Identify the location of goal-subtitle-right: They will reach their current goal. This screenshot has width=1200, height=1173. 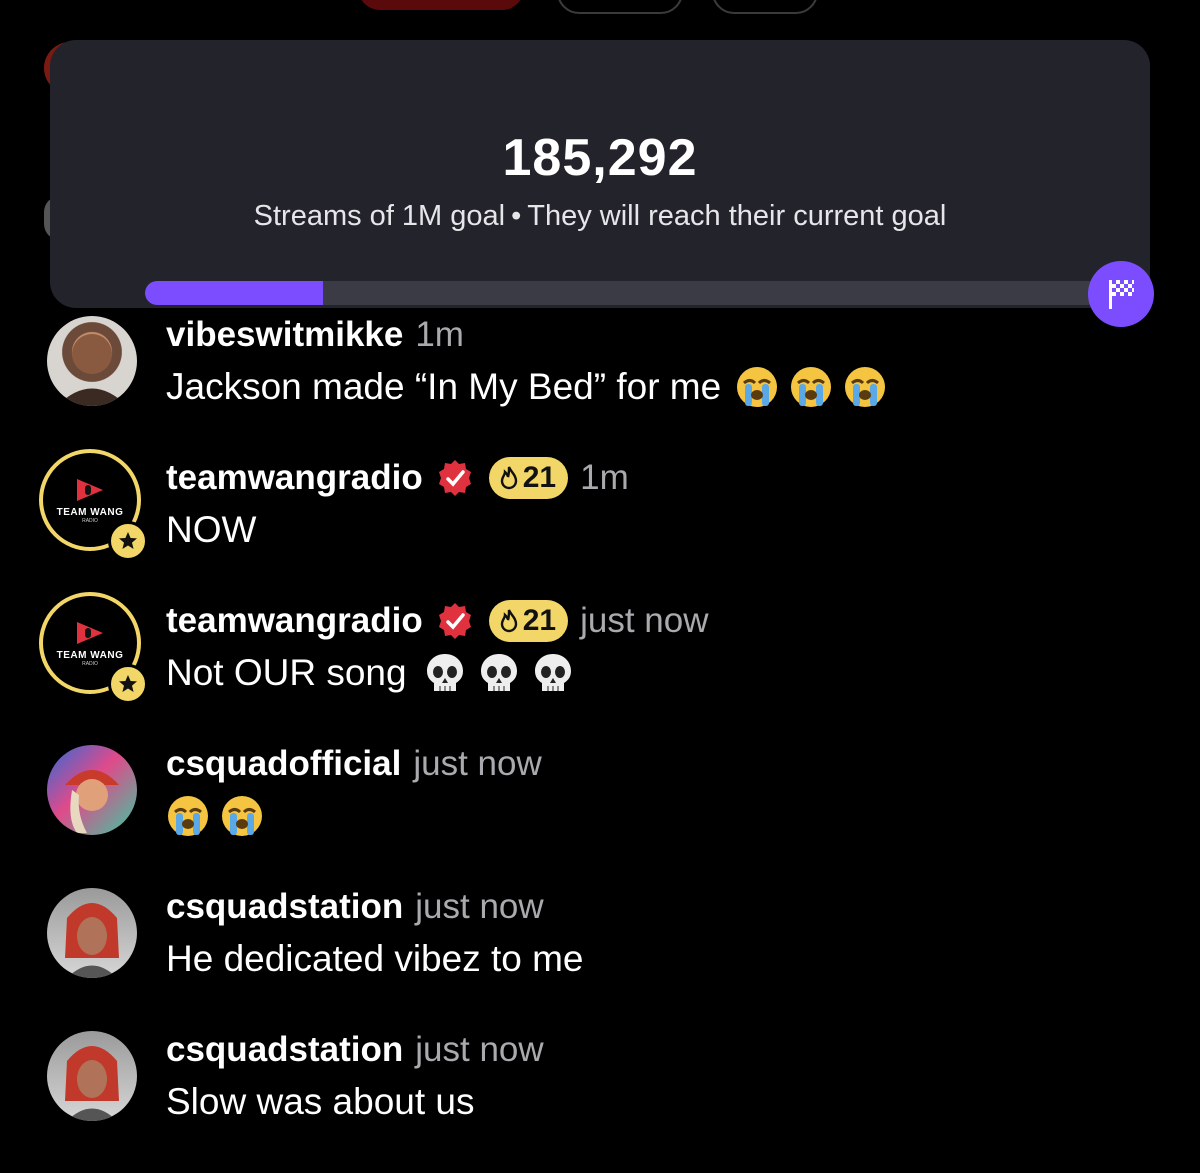
(737, 216).